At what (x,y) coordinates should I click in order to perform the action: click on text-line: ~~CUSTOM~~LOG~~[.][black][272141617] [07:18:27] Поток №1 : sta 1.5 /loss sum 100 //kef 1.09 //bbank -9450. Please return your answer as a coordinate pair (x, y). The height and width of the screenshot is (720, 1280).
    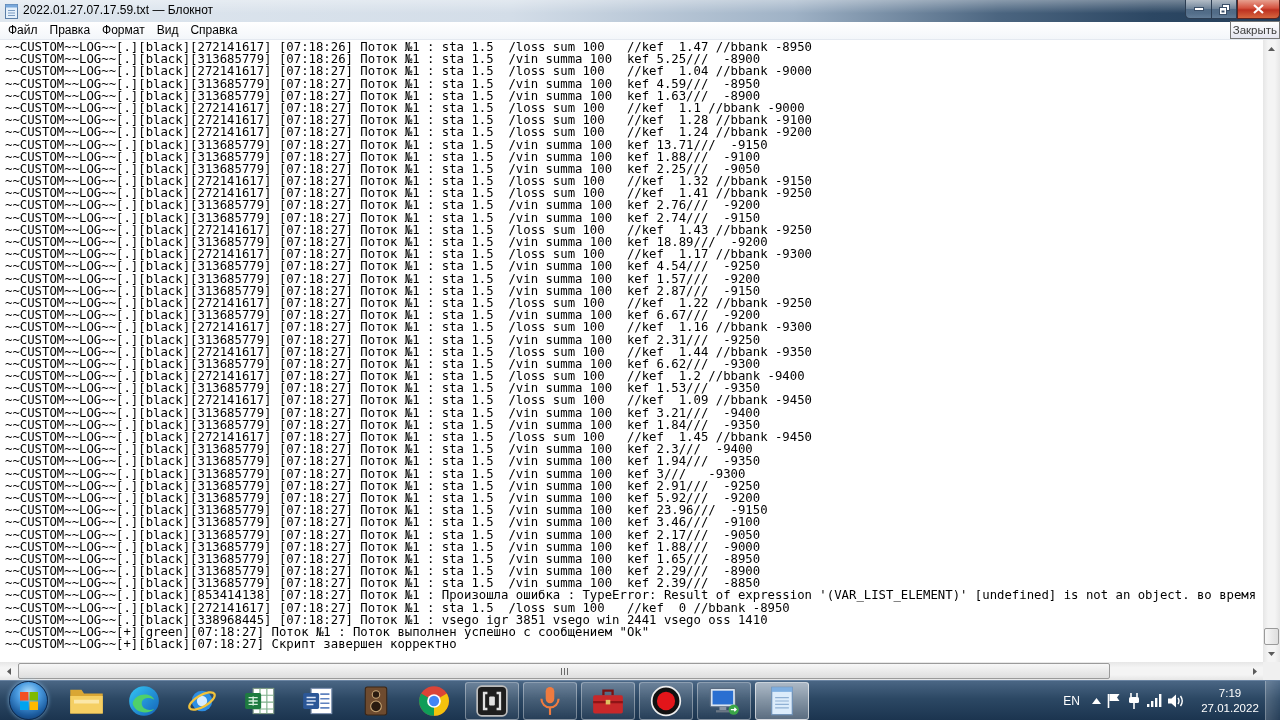
    Looking at the image, I should click on (408, 400).